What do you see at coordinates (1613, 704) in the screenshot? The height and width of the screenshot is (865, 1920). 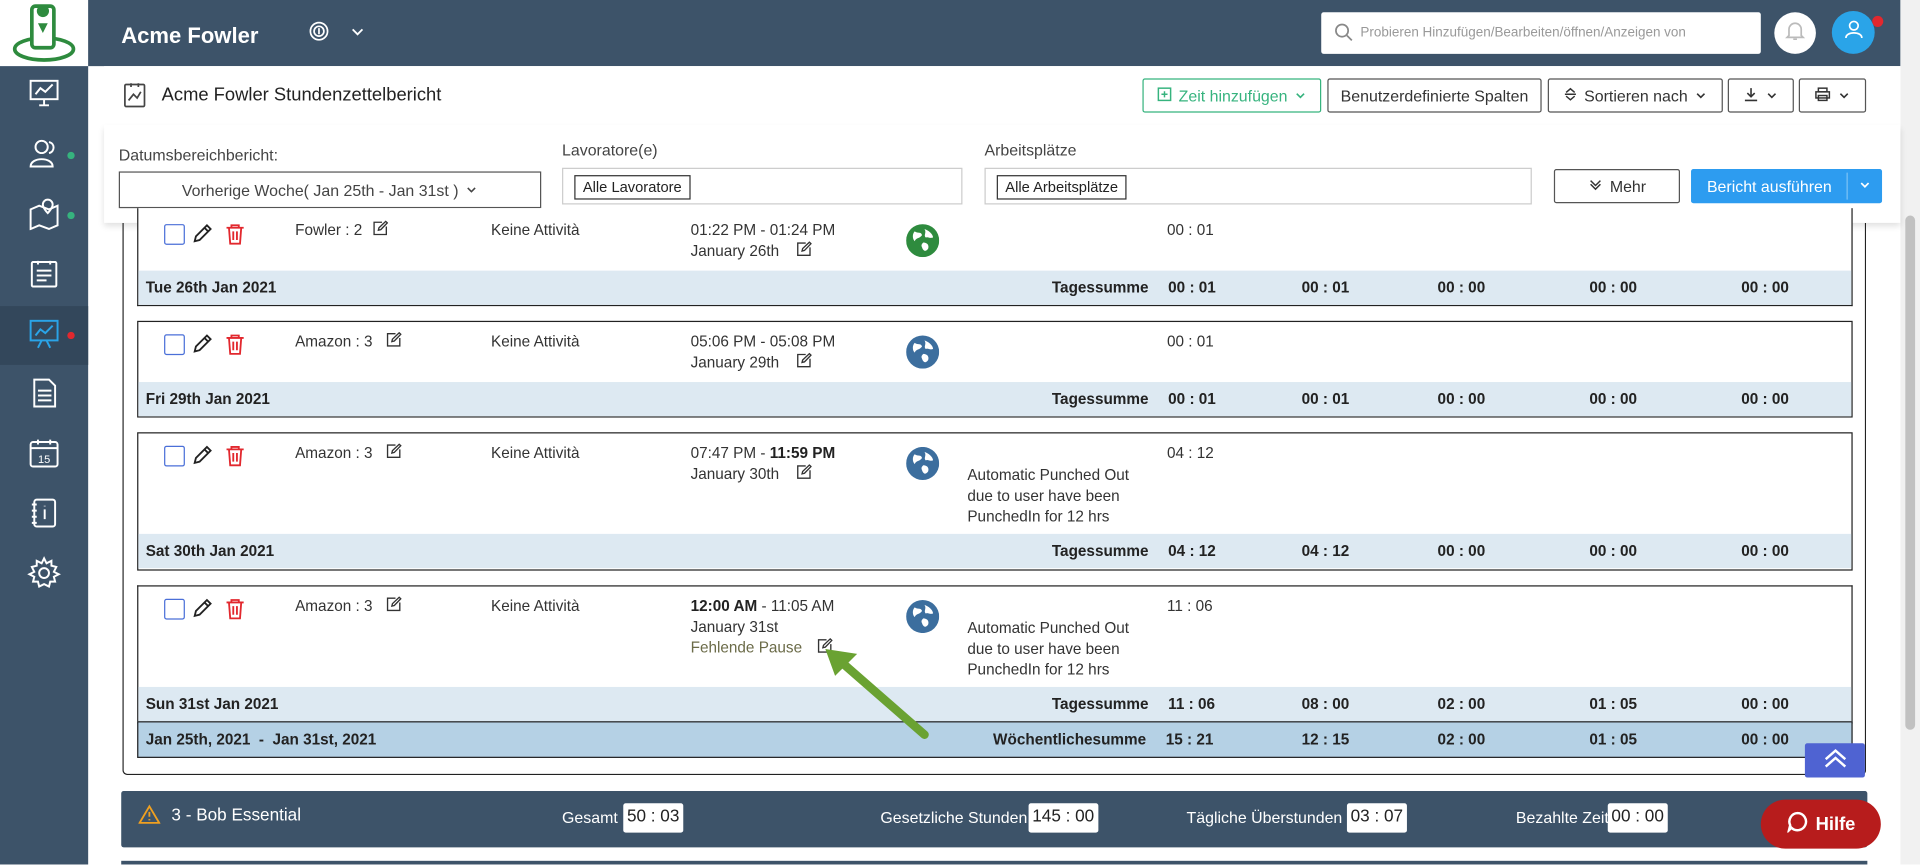 I see `sum-double: 01 : 05` at bounding box center [1613, 704].